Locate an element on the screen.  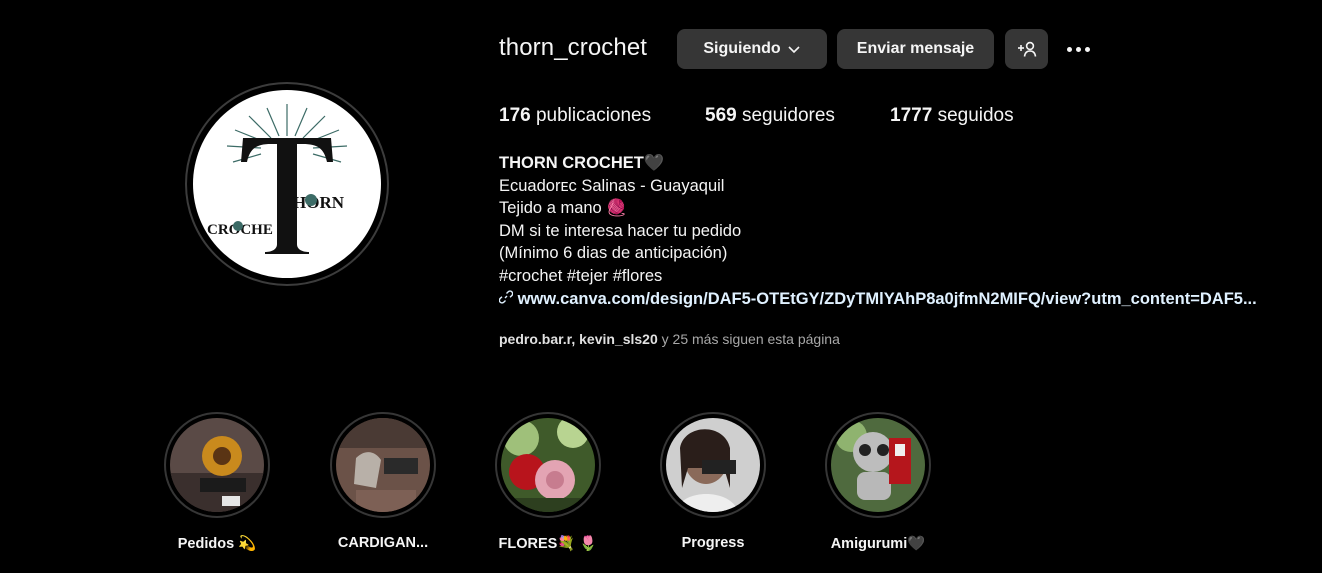
followed-by-names: pedro.bar.r, kevin_sls20 is located at coordinates (578, 339).